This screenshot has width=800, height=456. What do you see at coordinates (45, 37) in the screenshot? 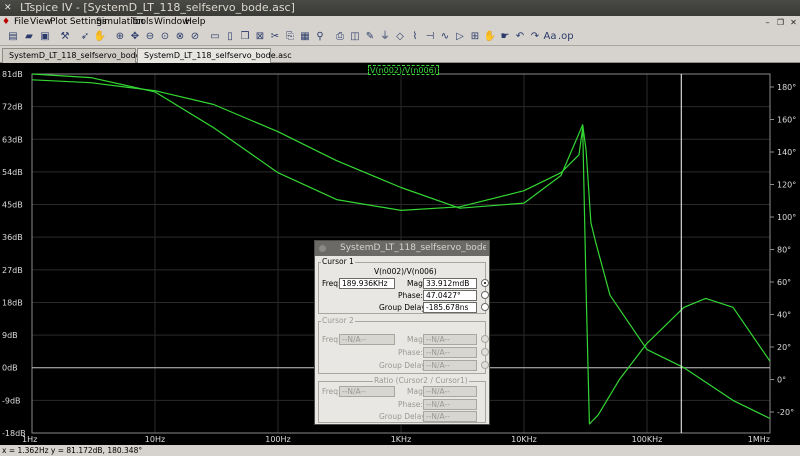
I see `save-icon: ▣` at bounding box center [45, 37].